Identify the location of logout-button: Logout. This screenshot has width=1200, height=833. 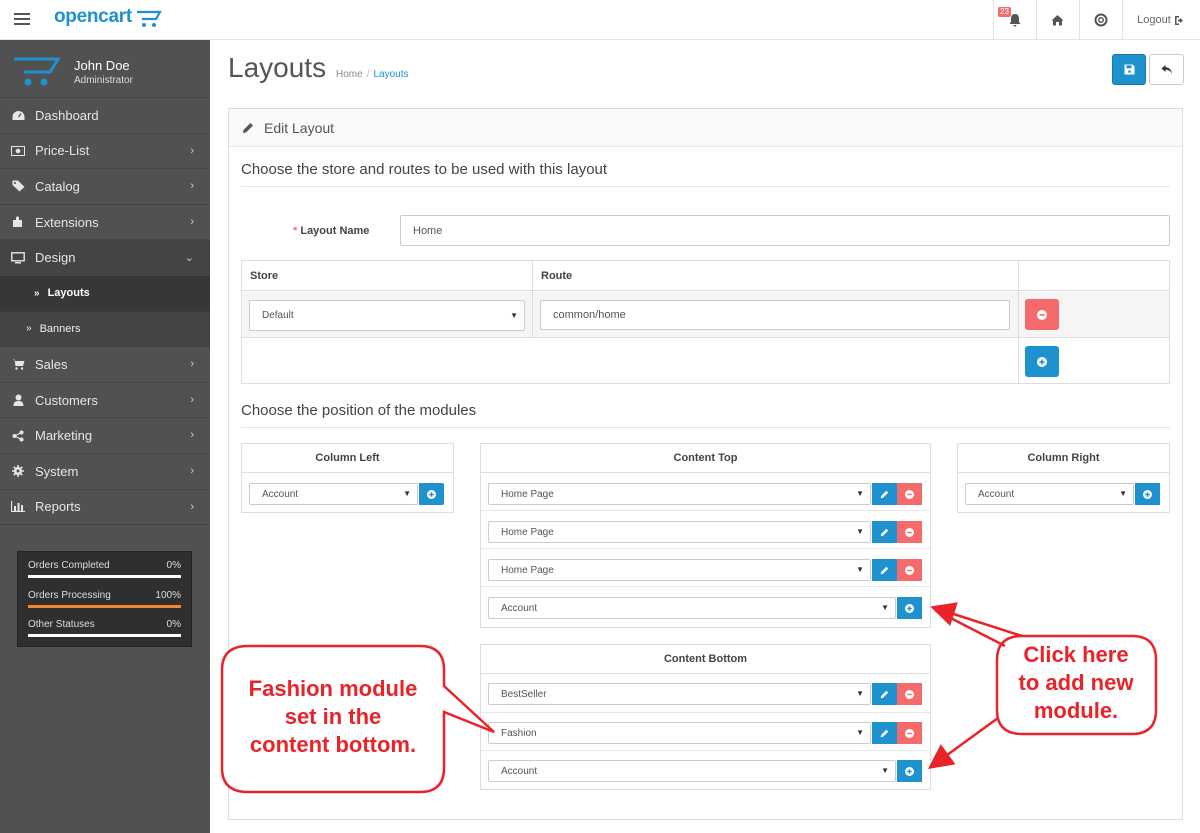
(1161, 20).